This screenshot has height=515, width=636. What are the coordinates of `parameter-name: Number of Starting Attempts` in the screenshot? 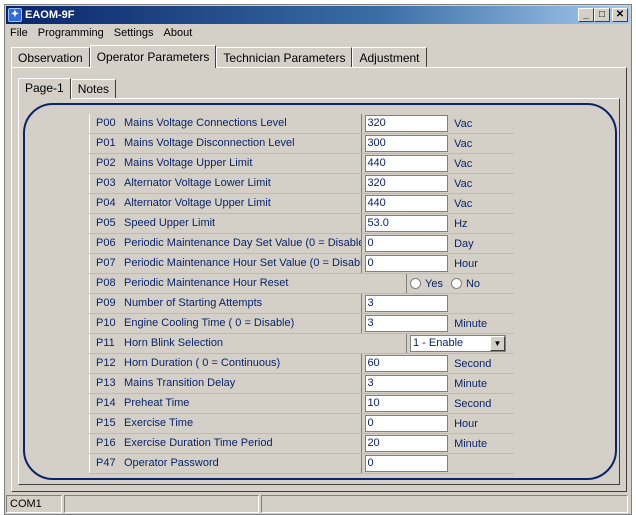 It's located at (193, 303).